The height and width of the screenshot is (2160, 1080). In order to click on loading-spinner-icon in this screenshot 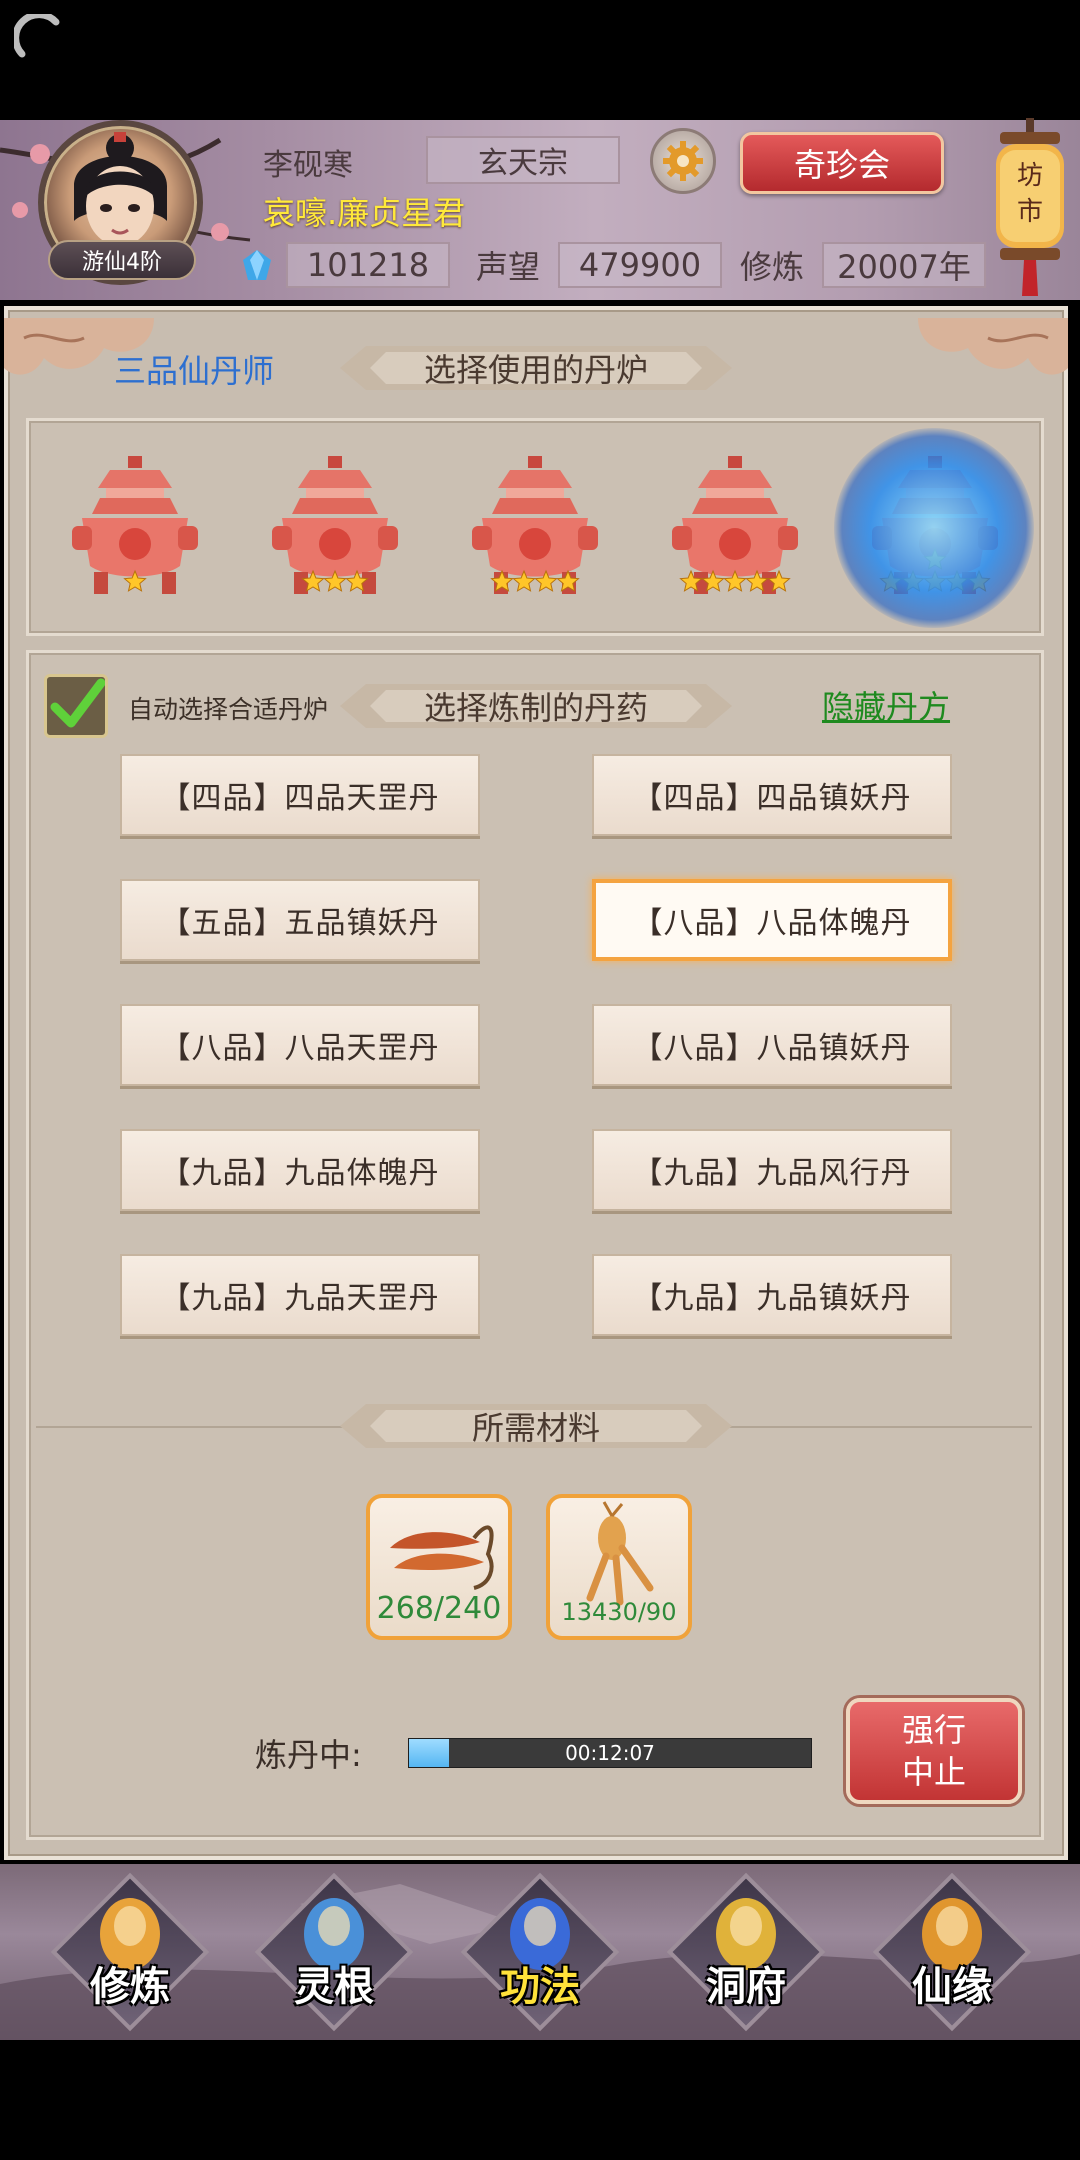, I will do `click(37, 36)`.